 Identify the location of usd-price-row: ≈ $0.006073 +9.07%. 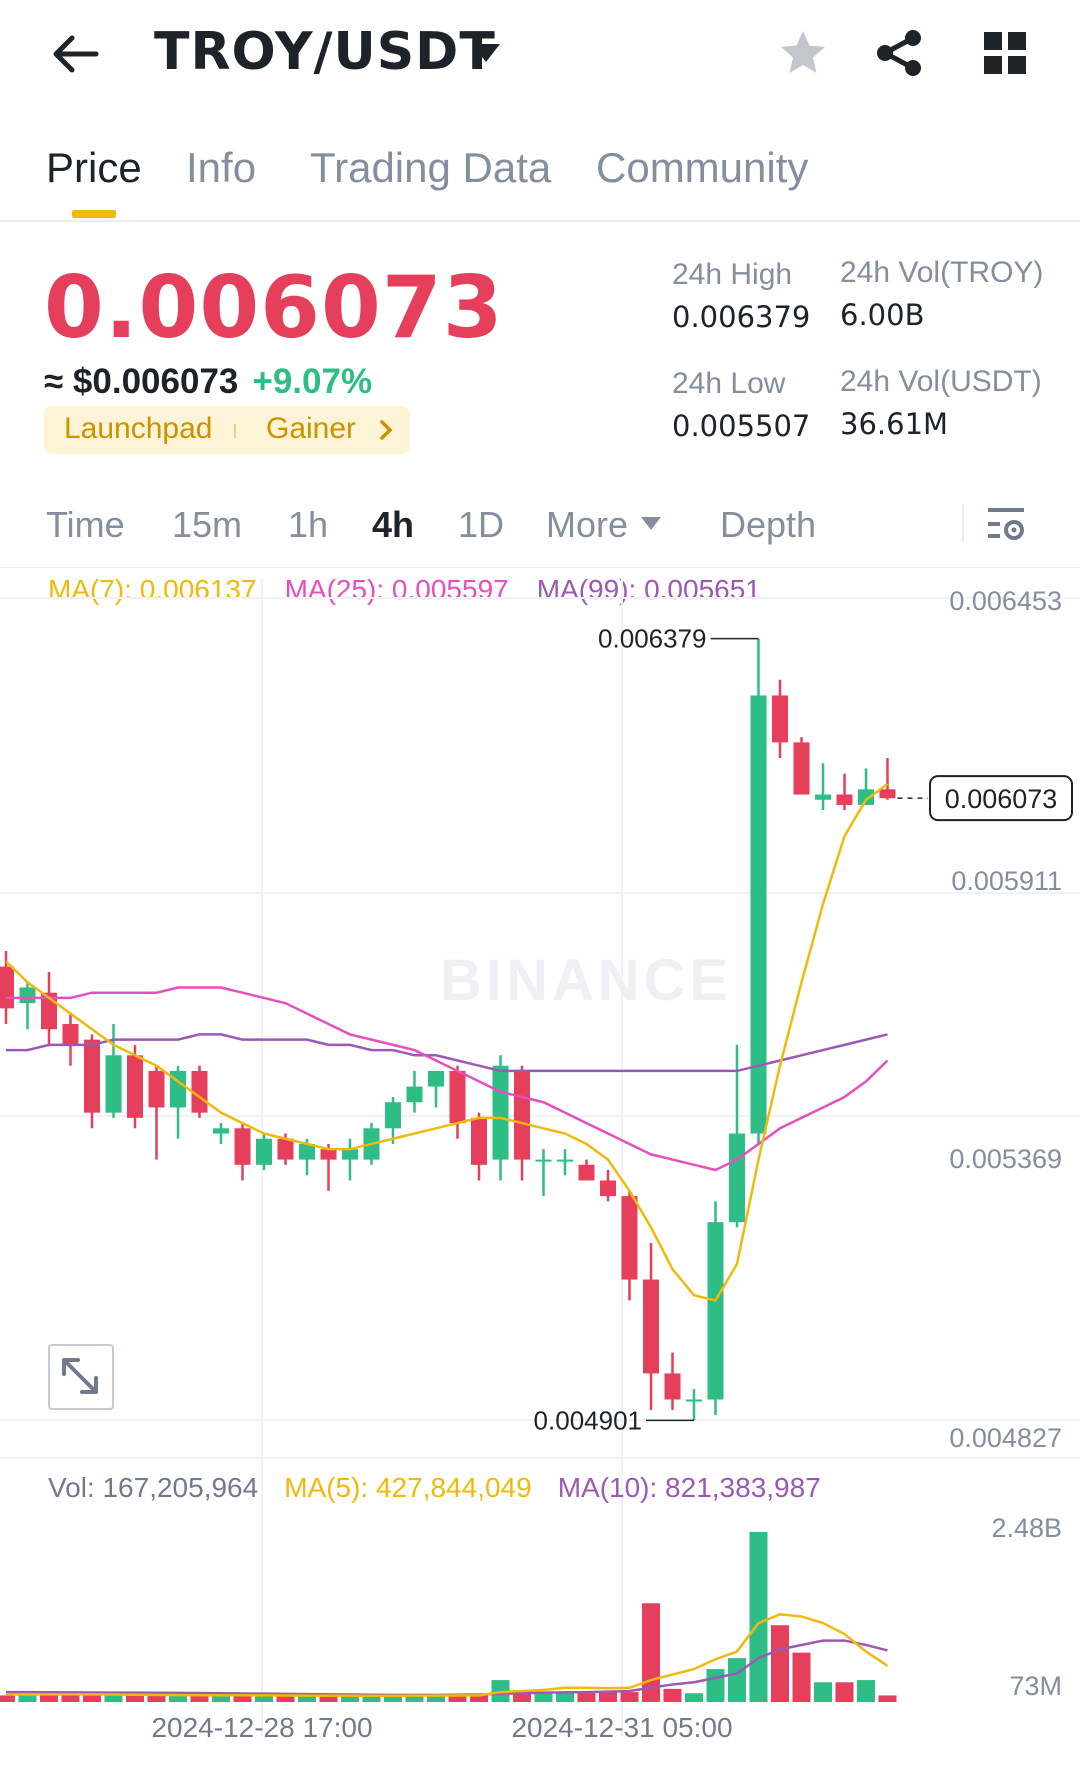
(208, 382).